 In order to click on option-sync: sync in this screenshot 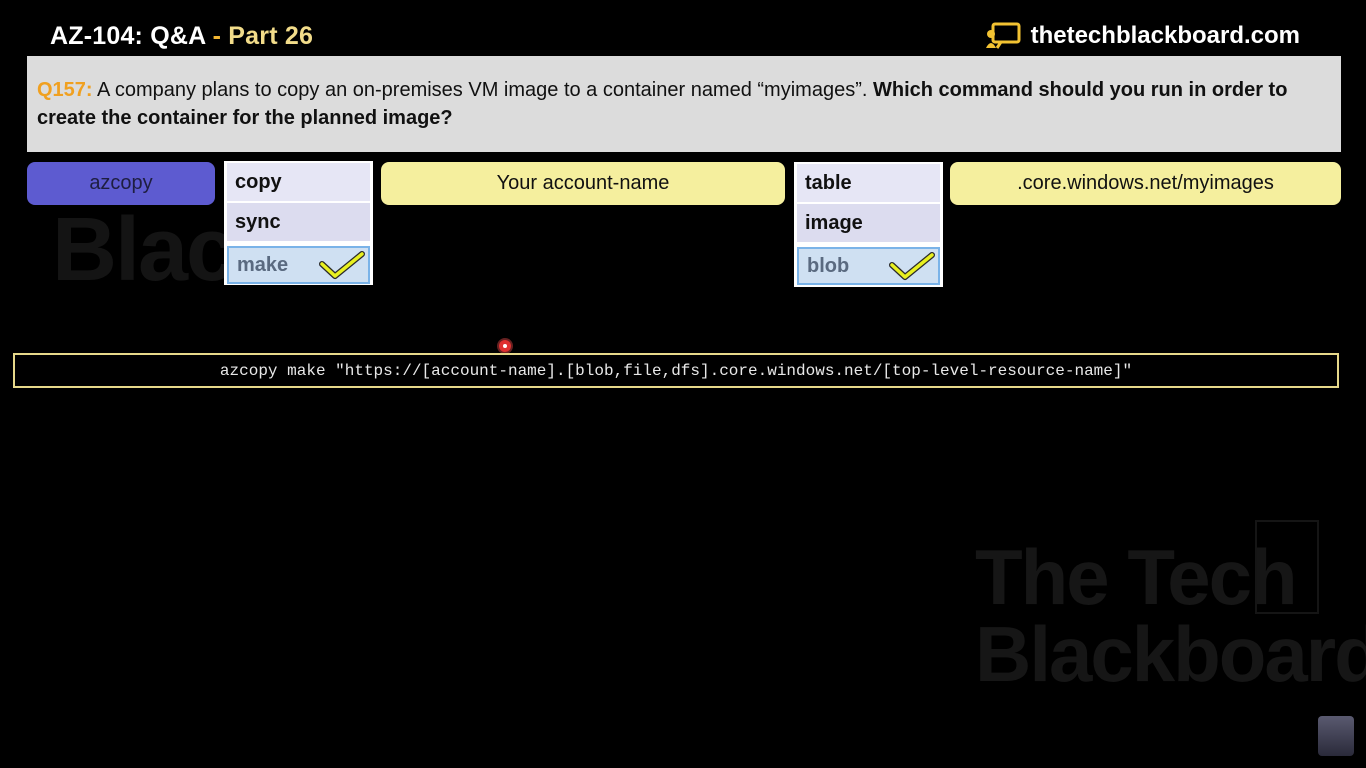, I will do `click(298, 222)`.